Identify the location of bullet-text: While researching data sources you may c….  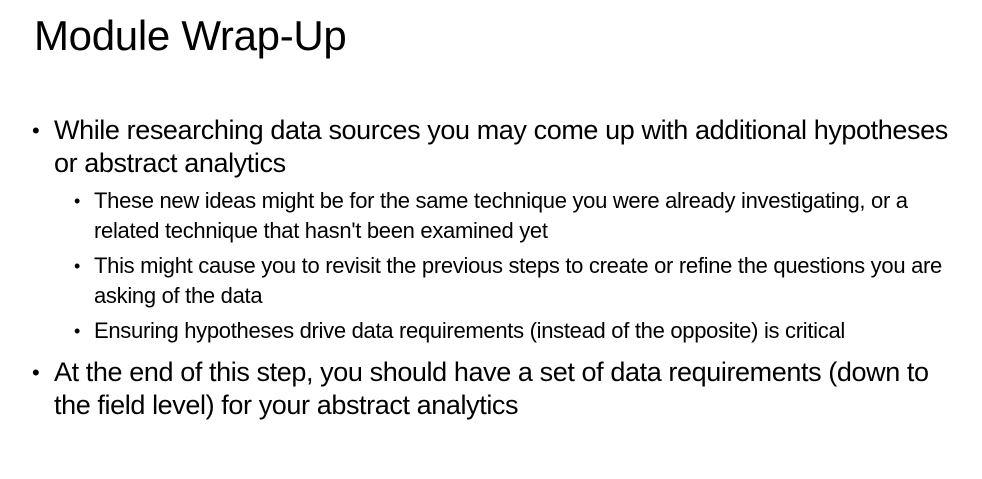
(501, 146).